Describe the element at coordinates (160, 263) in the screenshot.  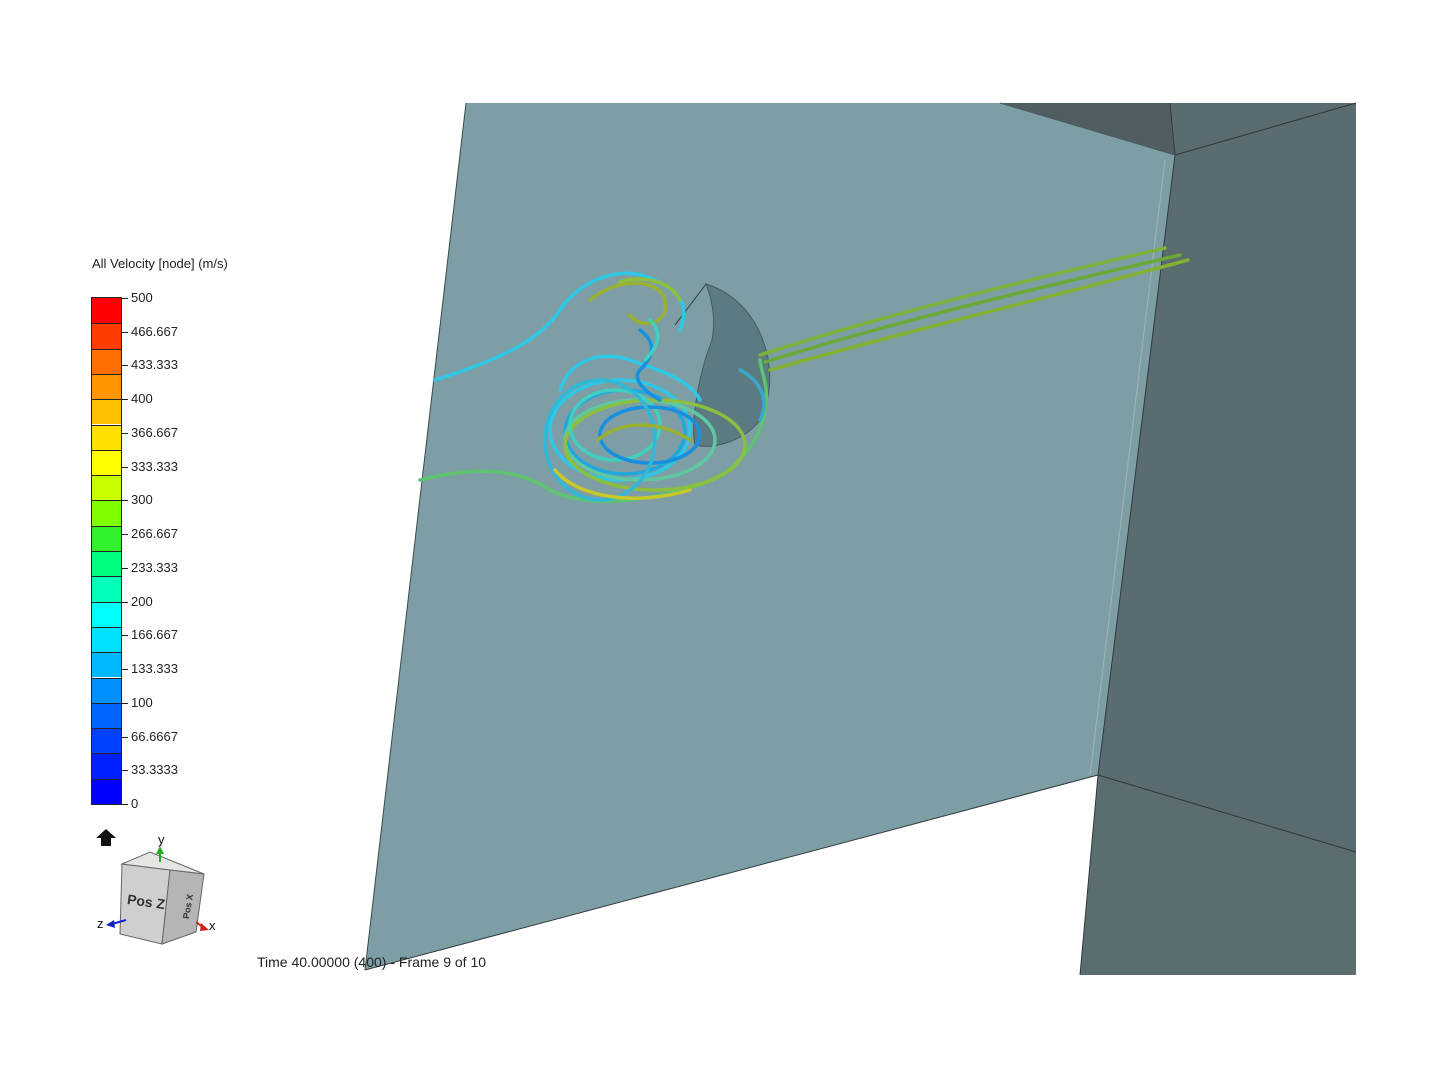
I see `legend-title: All Velocity [node] (m/s)` at that location.